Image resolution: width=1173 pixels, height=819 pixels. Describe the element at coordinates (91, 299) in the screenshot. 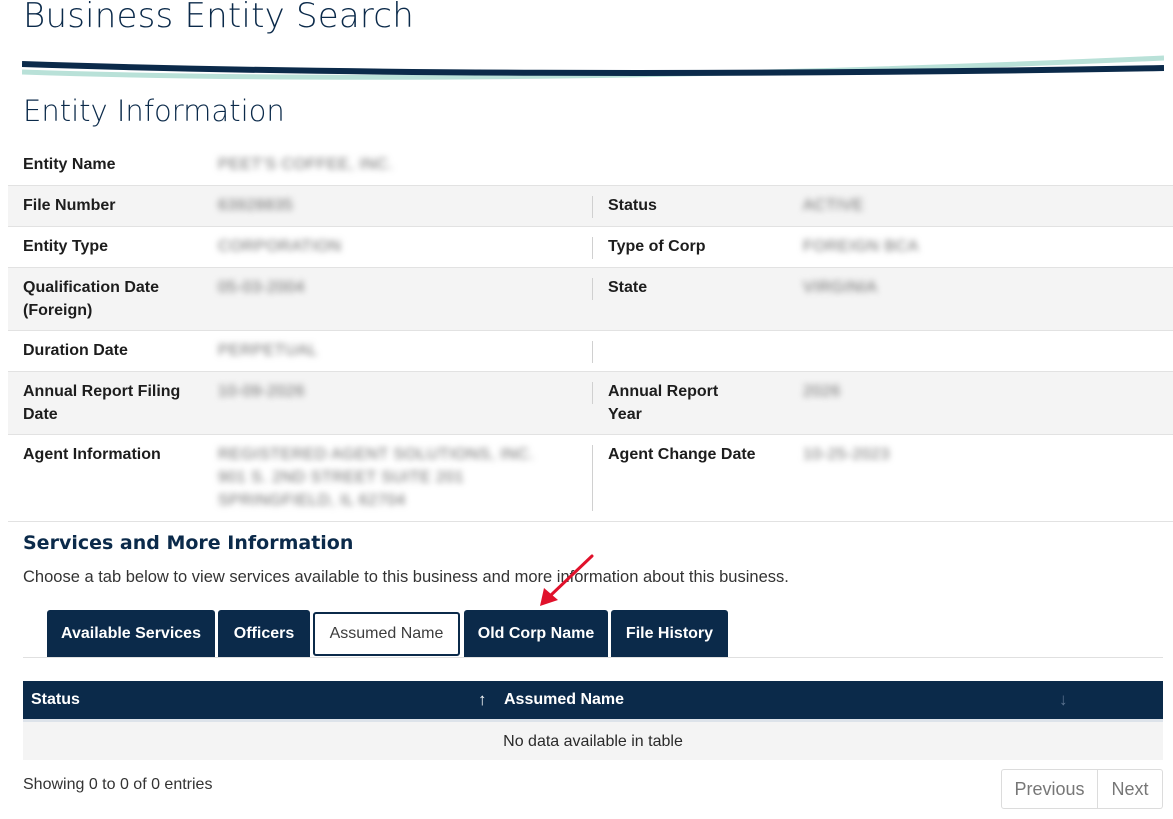

I see `qualification-date-label: Qualification Date (Foreign)` at that location.